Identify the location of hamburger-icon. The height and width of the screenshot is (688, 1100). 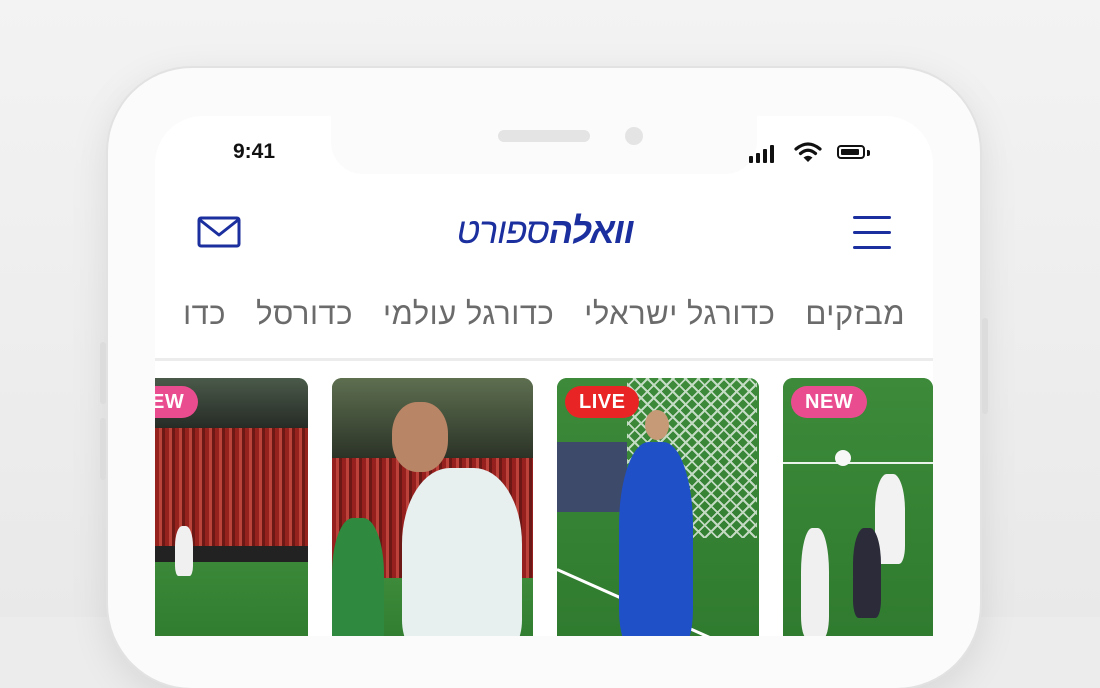
(872, 233).